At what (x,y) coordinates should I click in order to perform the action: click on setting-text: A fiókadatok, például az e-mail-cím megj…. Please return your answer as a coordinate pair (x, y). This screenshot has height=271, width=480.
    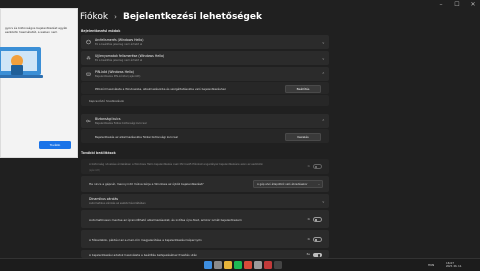
    Looking at the image, I should click on (145, 239).